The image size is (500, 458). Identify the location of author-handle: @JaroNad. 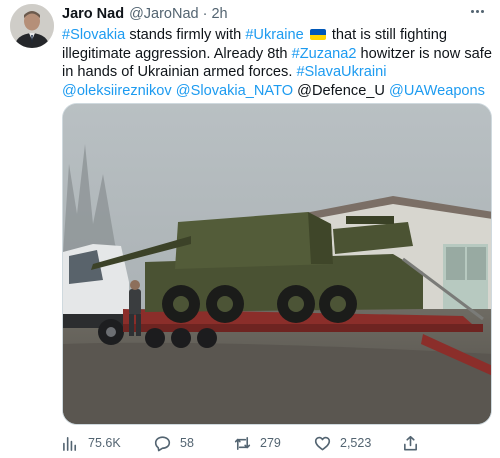
(164, 14).